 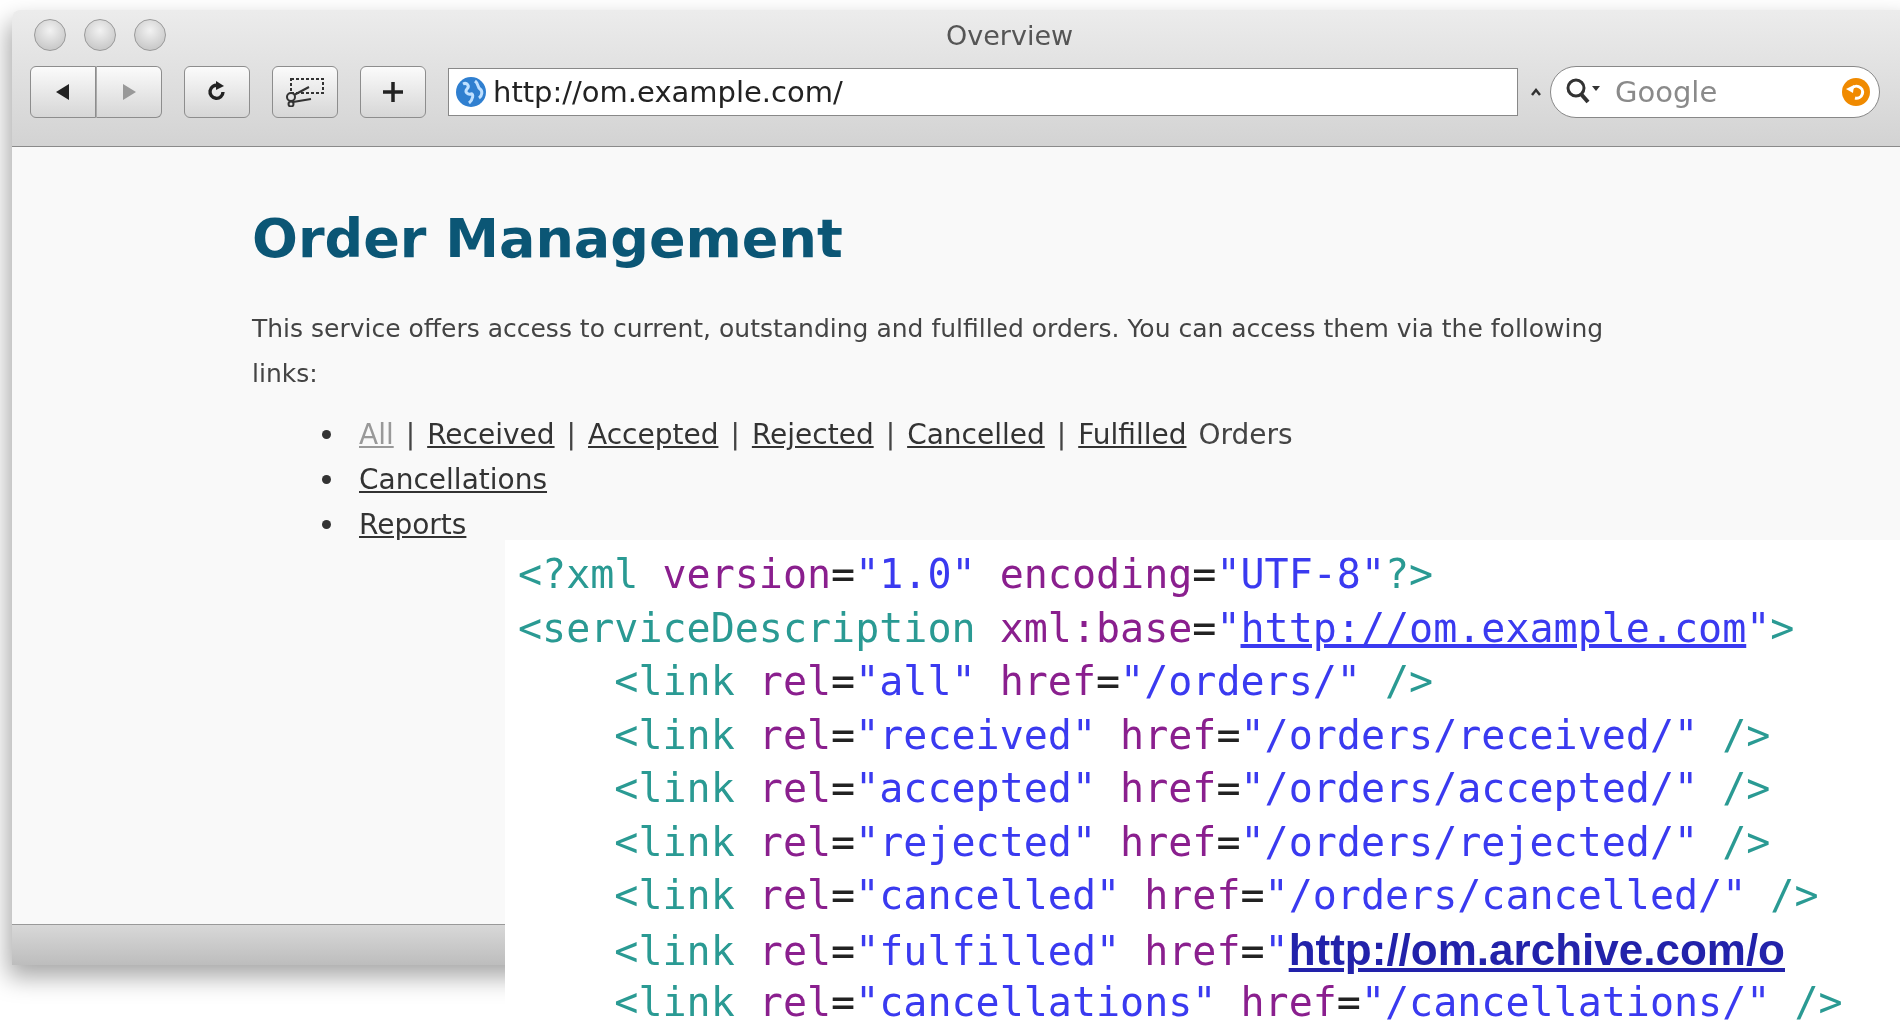 I want to click on code-line: <link rel="cancellations" href="/cancellations/" />, so click(x=1228, y=1002).